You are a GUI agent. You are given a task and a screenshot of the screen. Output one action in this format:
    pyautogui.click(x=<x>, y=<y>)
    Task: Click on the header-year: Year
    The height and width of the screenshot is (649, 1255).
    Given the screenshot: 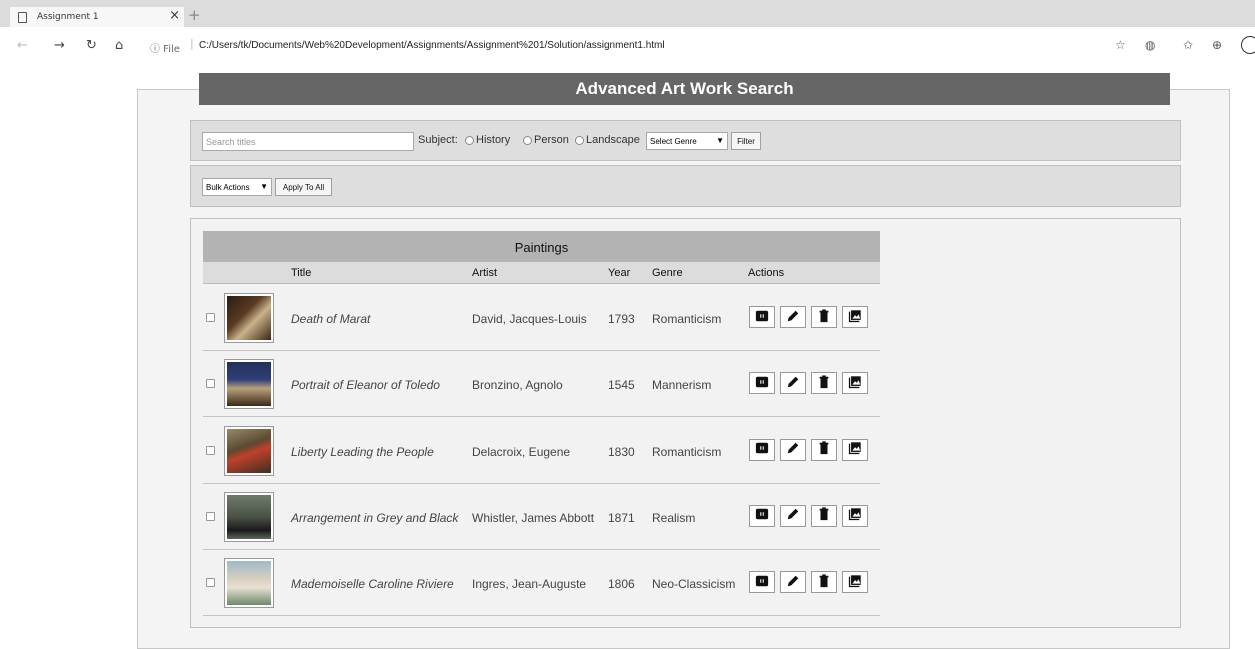 What is the action you would take?
    pyautogui.click(x=619, y=273)
    